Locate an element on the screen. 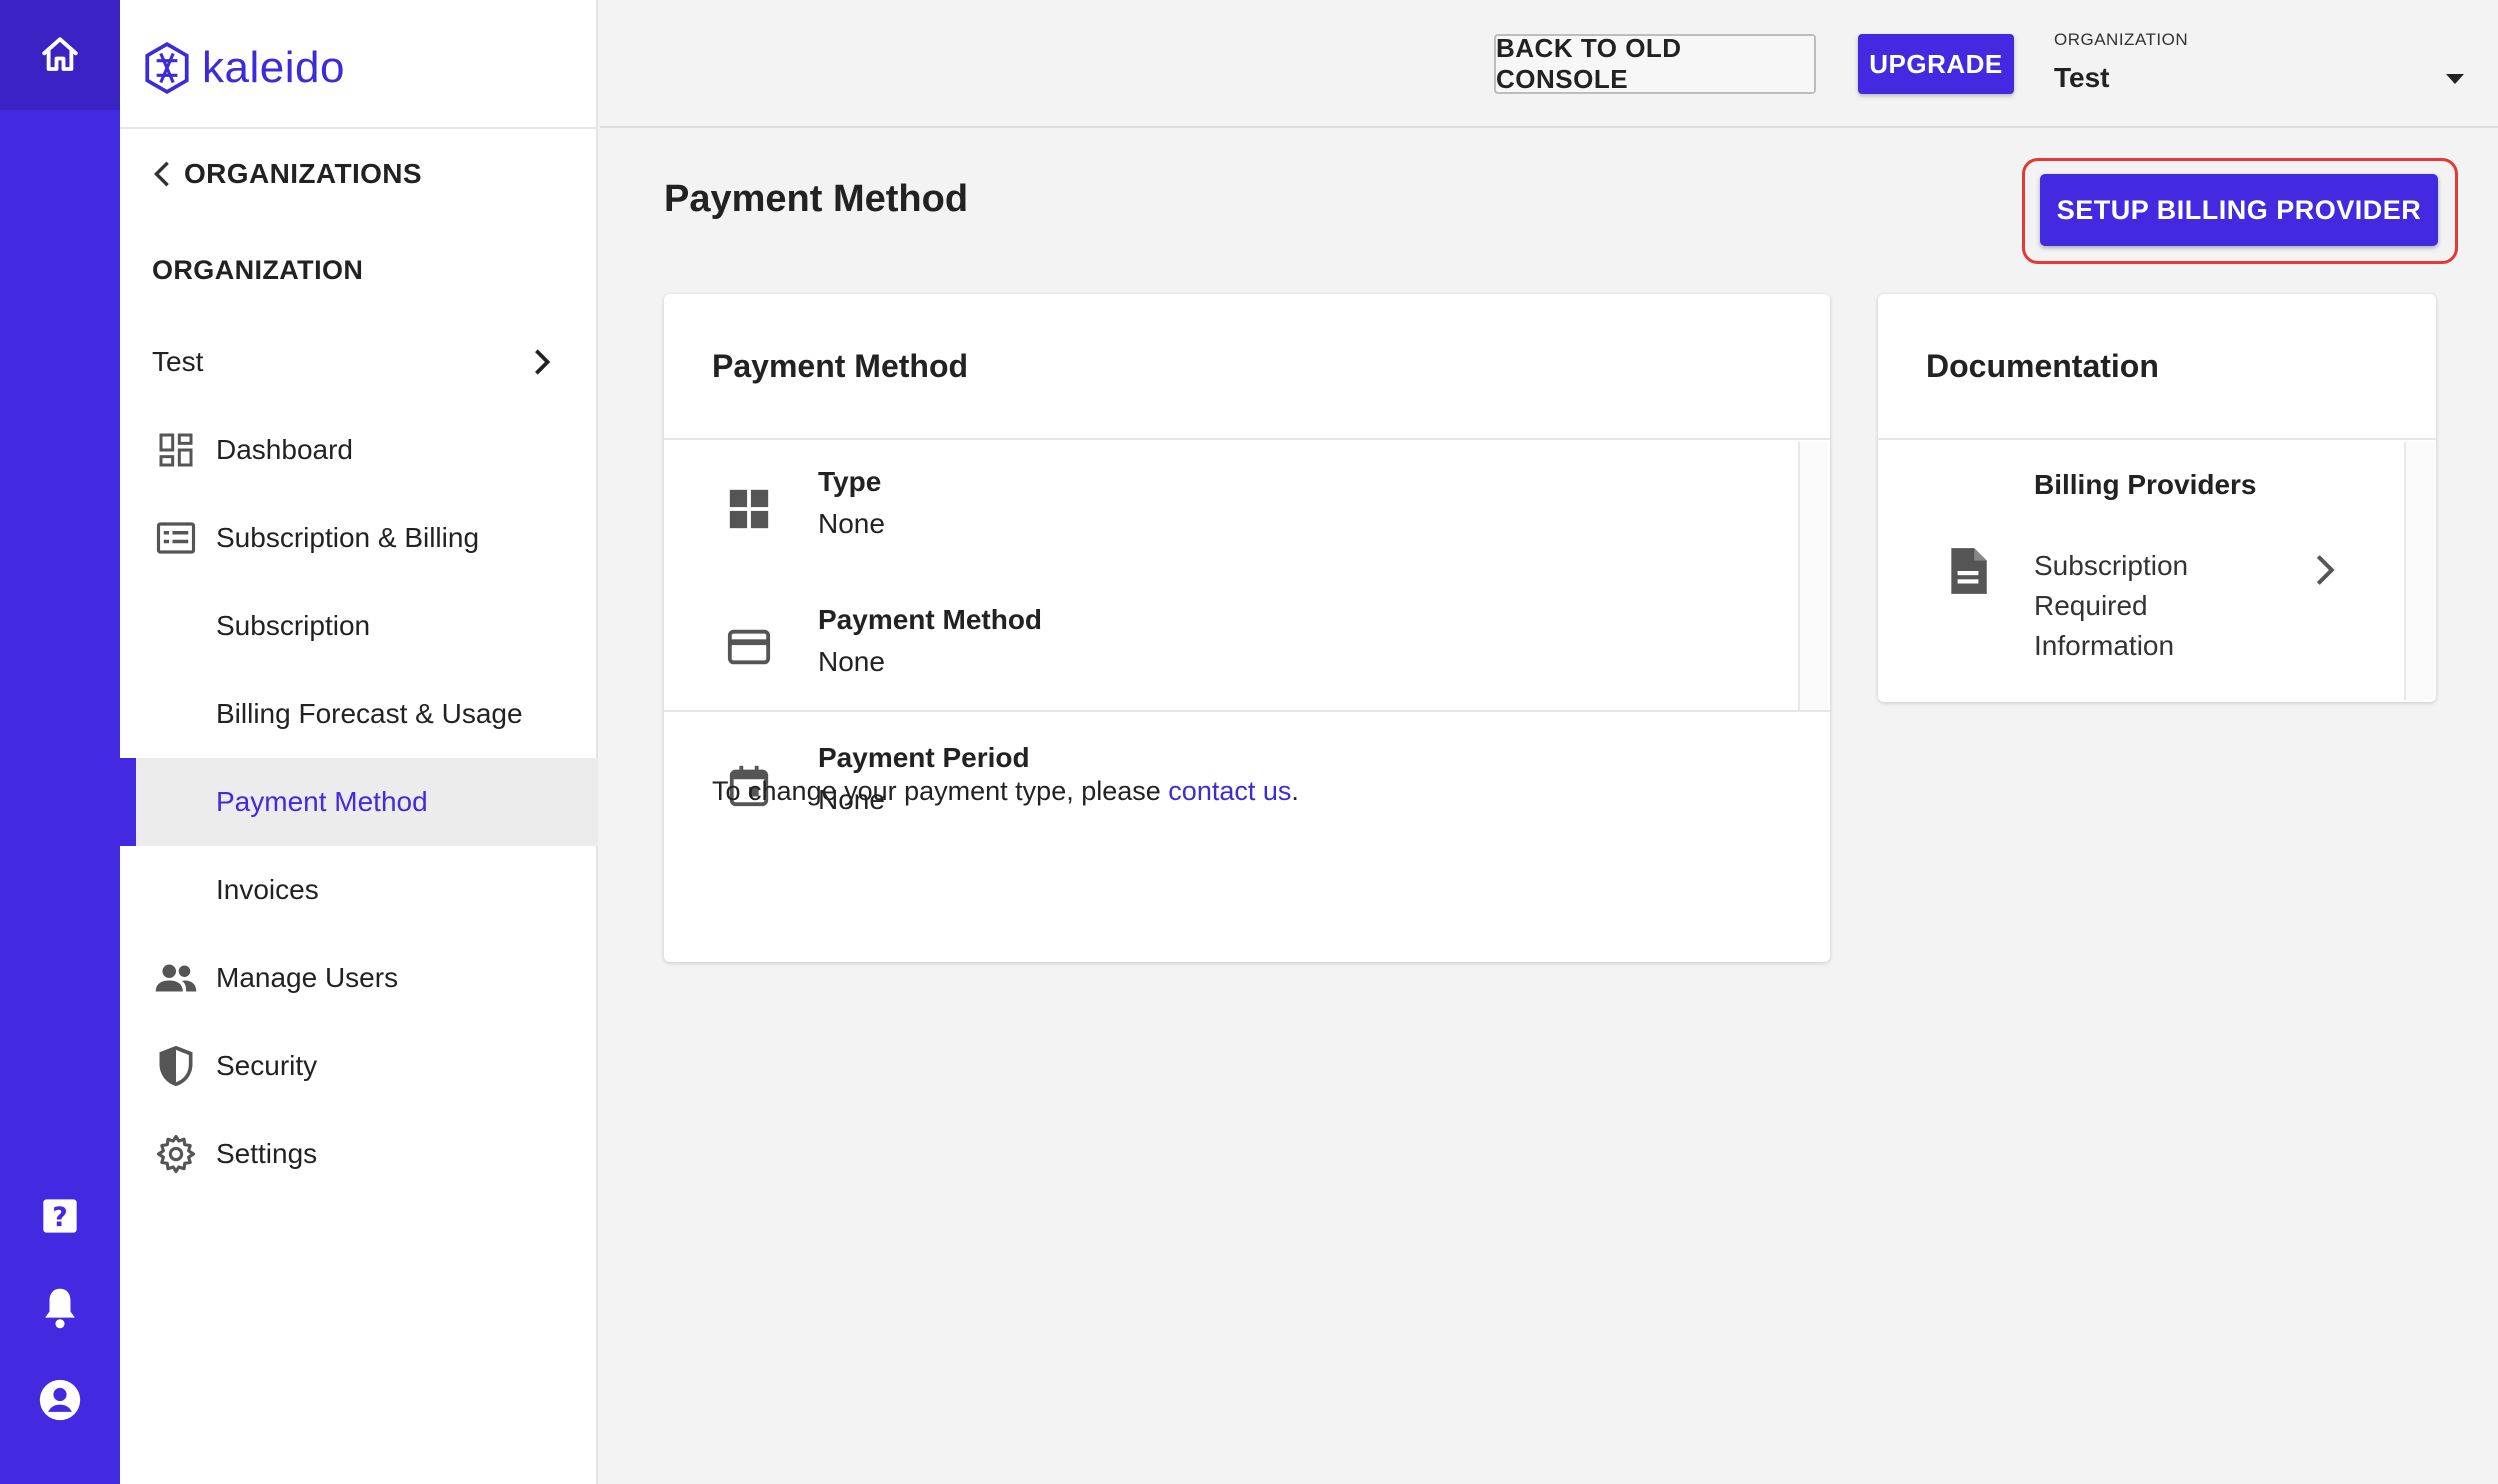 The width and height of the screenshot is (2498, 1484). notifications-button is located at coordinates (60, 1308).